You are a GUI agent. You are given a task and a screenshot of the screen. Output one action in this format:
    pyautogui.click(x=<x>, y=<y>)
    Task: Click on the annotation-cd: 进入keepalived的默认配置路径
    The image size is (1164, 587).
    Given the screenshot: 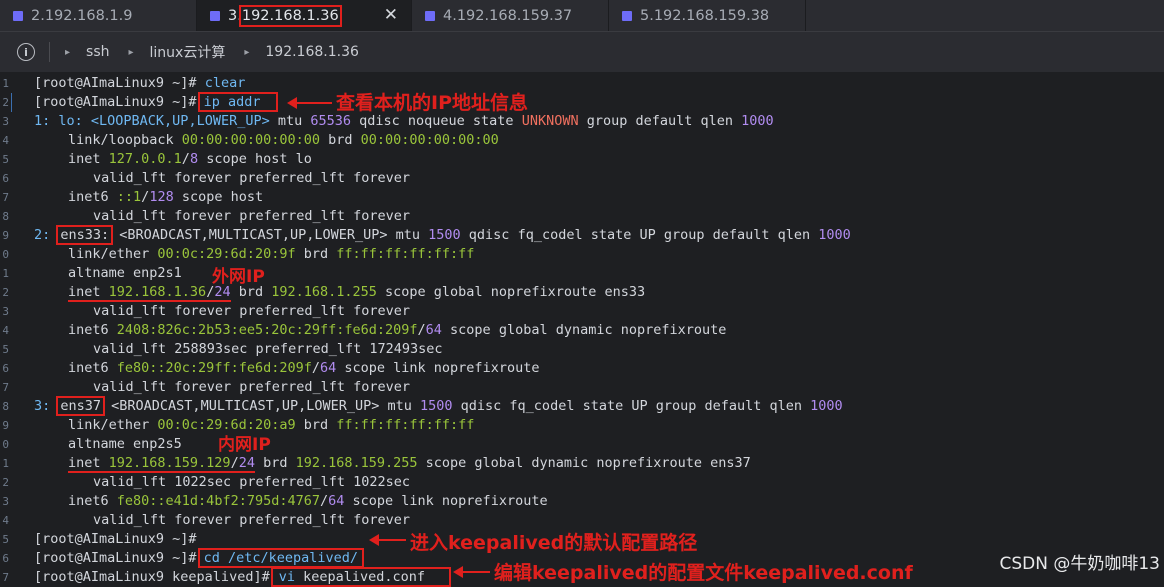 What is the action you would take?
    pyautogui.click(x=554, y=543)
    